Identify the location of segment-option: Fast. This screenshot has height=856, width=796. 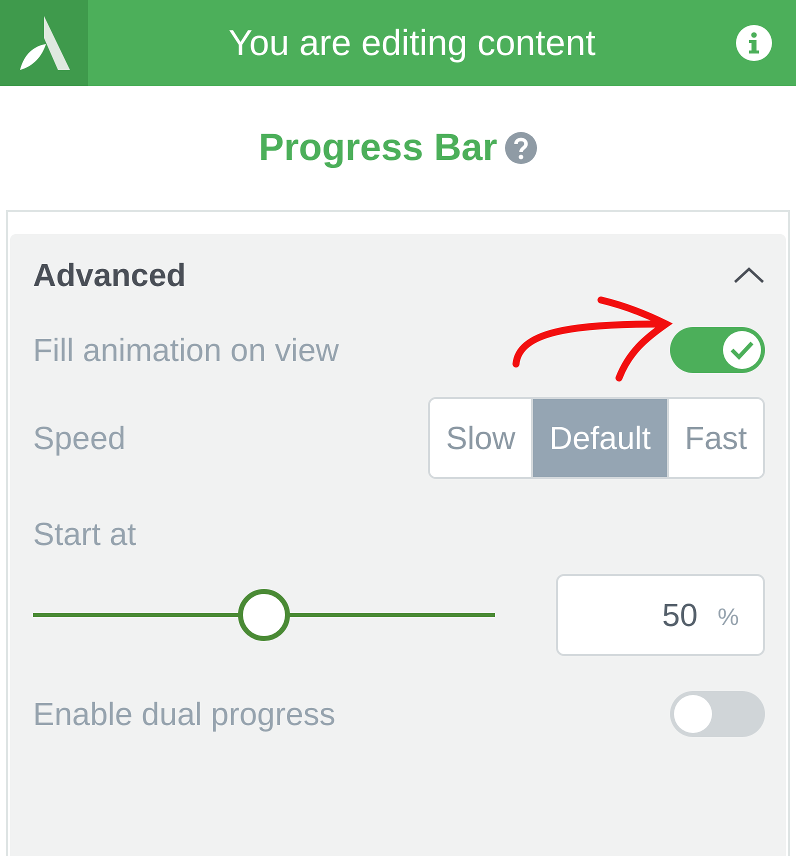
(714, 438).